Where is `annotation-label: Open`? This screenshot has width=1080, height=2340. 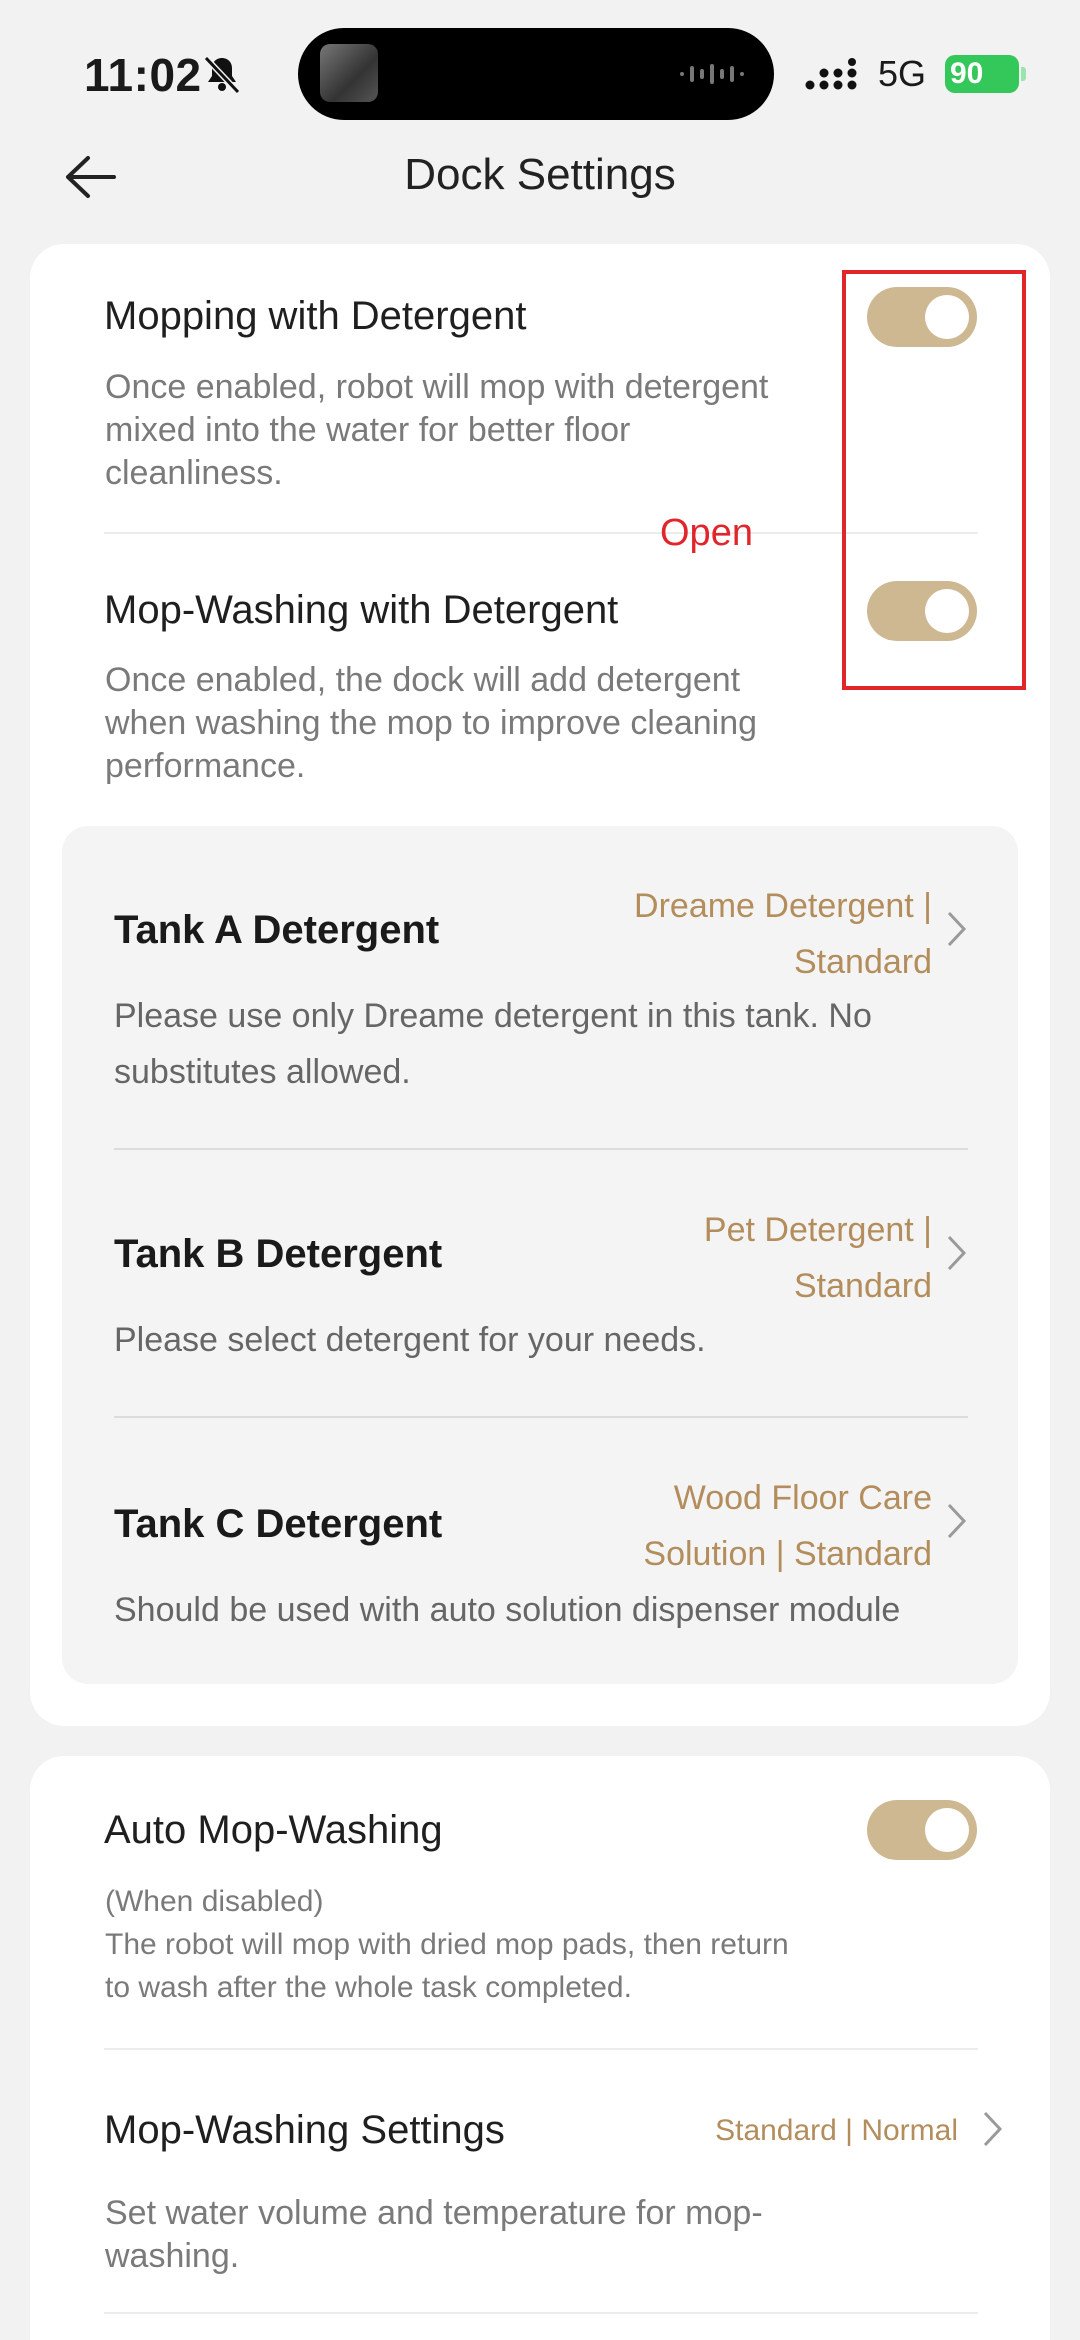
annotation-label: Open is located at coordinates (706, 533).